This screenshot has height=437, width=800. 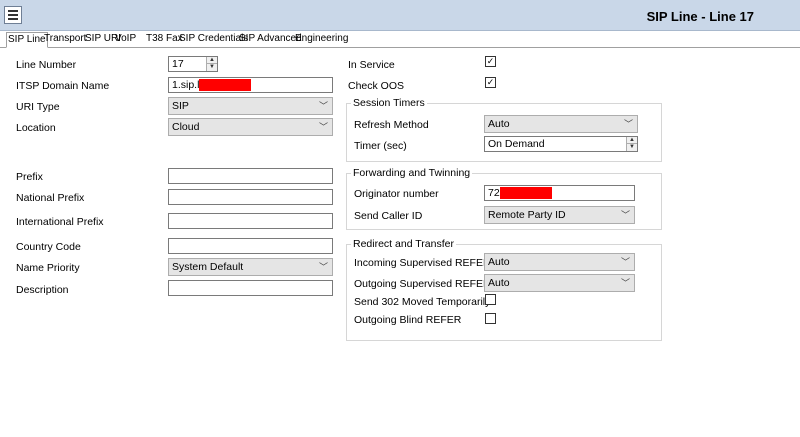 What do you see at coordinates (499, 283) in the screenshot?
I see `outgoing-refer-value: Auto` at bounding box center [499, 283].